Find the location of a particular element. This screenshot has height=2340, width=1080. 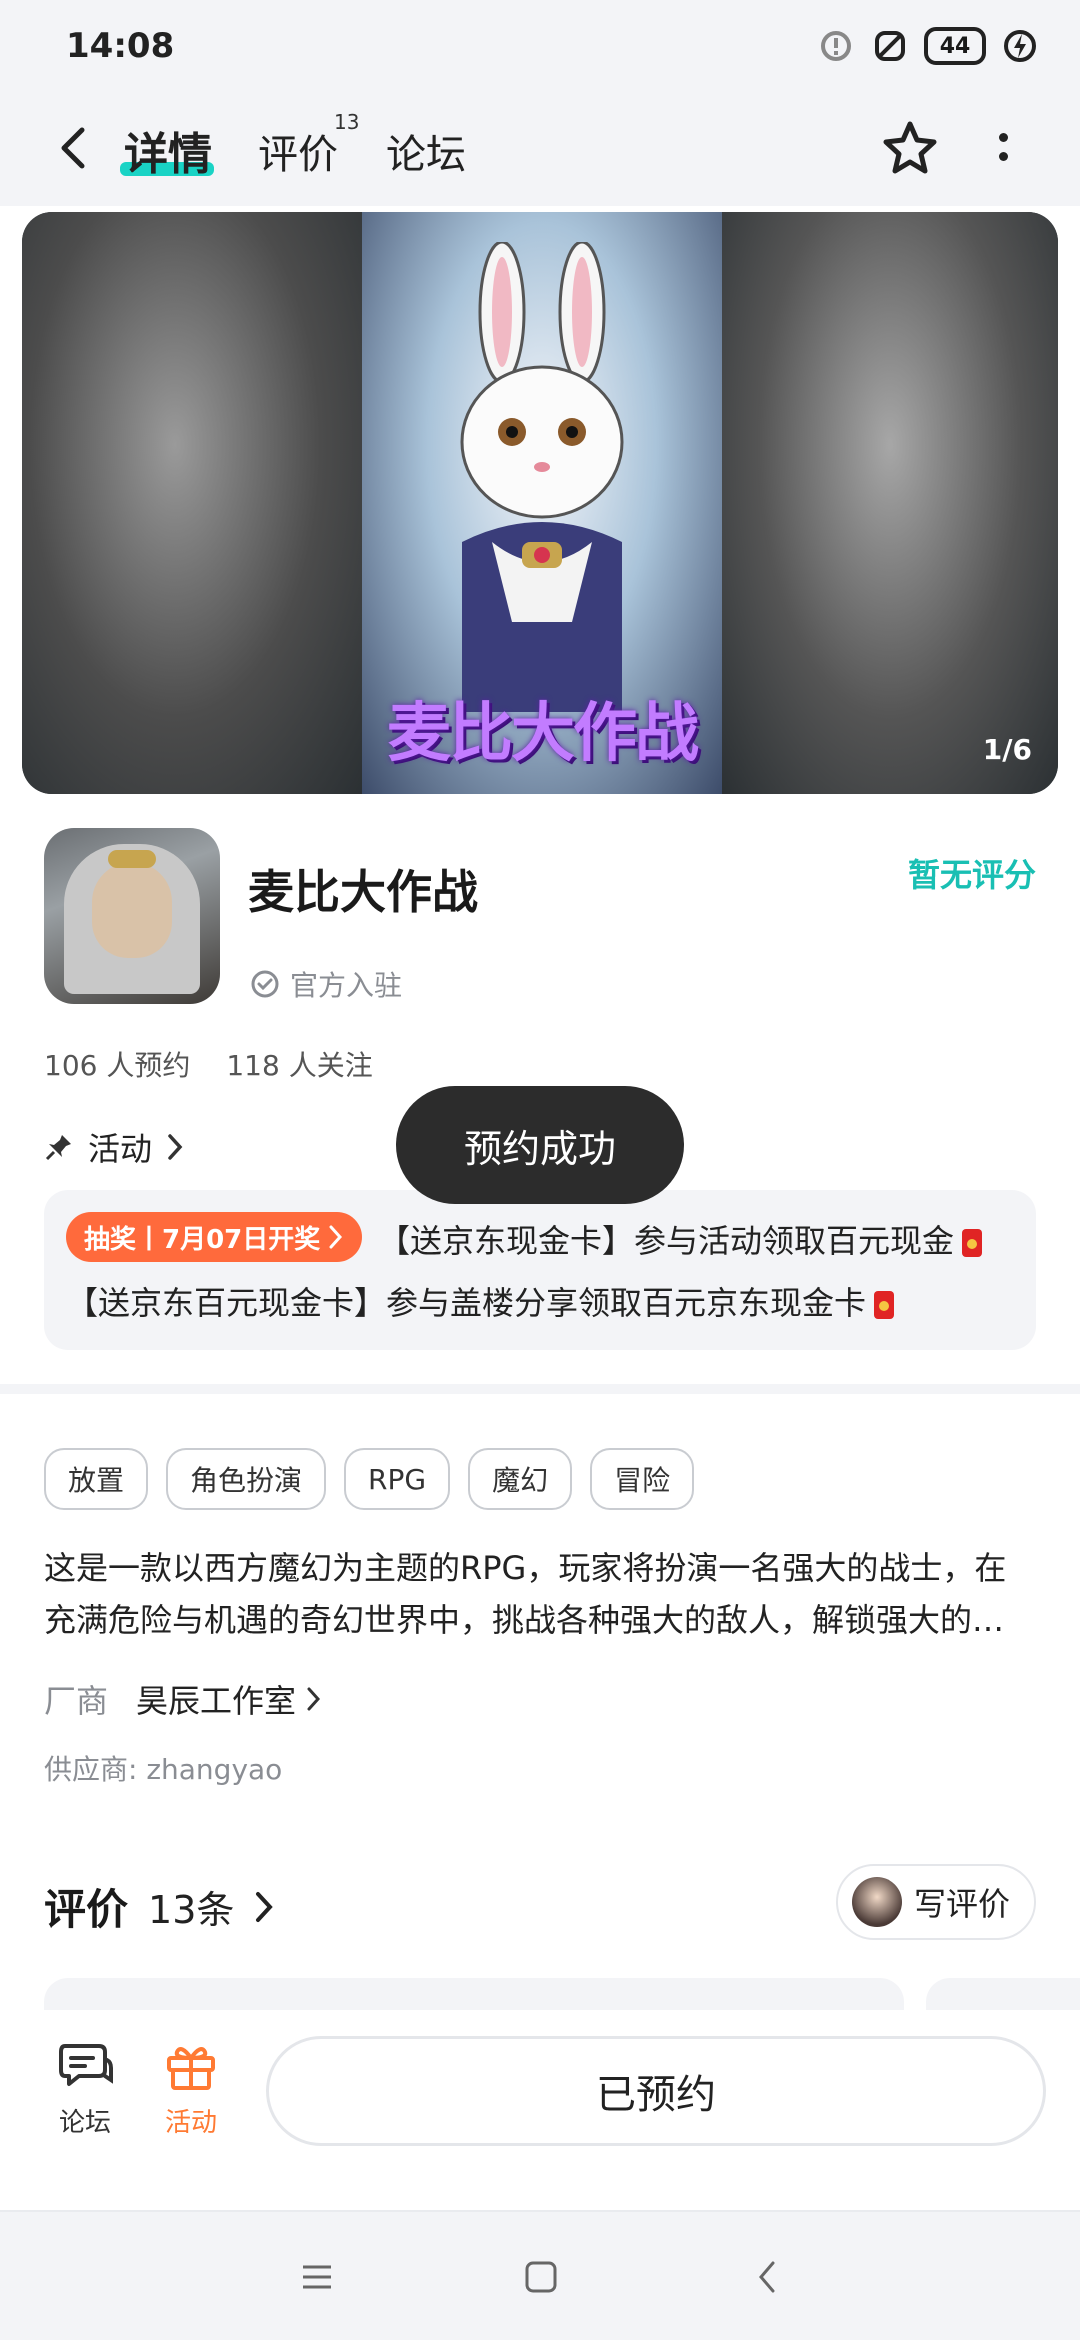

vendor-link: 昊辰工作室 is located at coordinates (229, 1699).